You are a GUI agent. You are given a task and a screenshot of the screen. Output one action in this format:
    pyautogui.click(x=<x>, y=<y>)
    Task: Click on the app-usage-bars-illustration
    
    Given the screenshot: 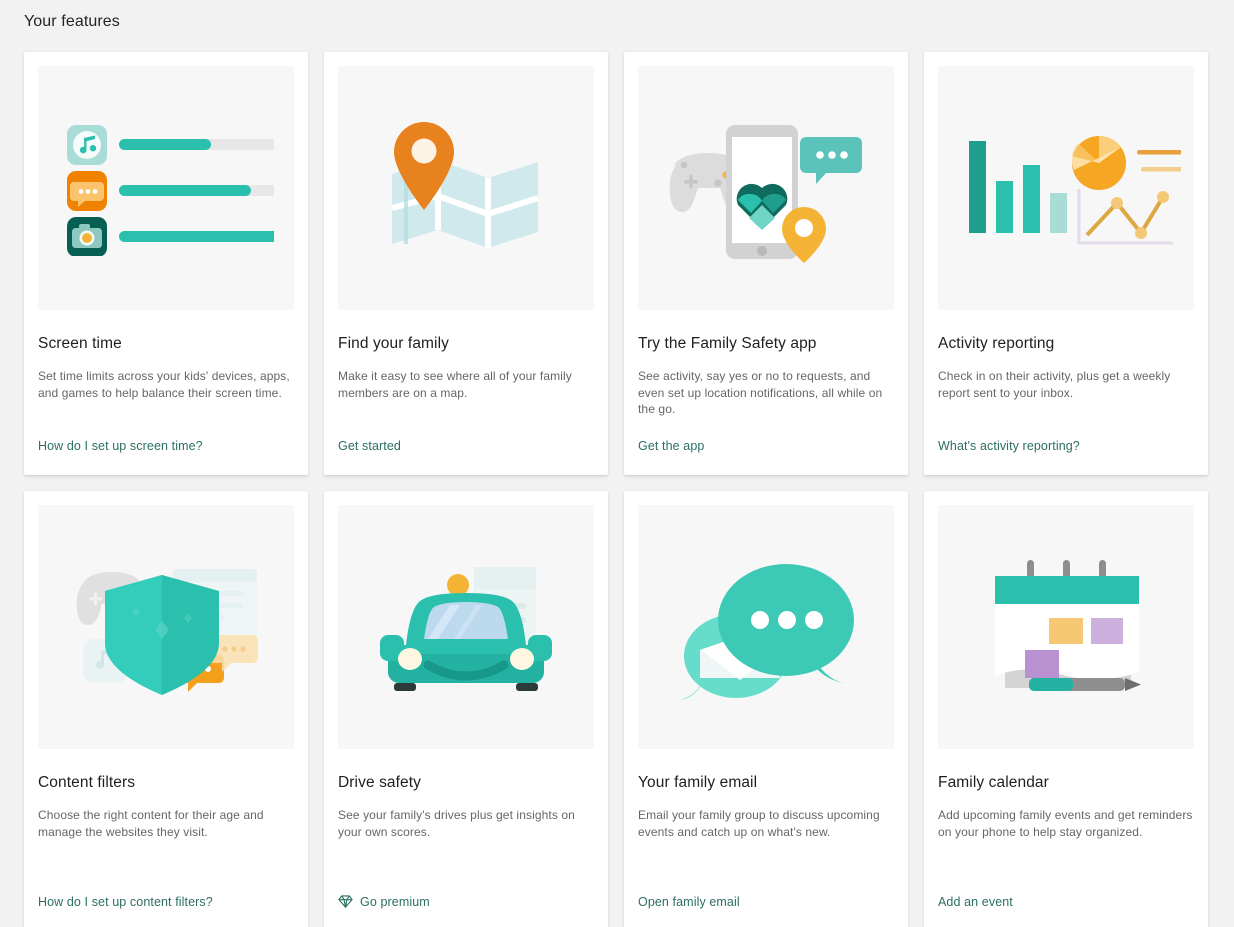 What is the action you would take?
    pyautogui.click(x=166, y=188)
    